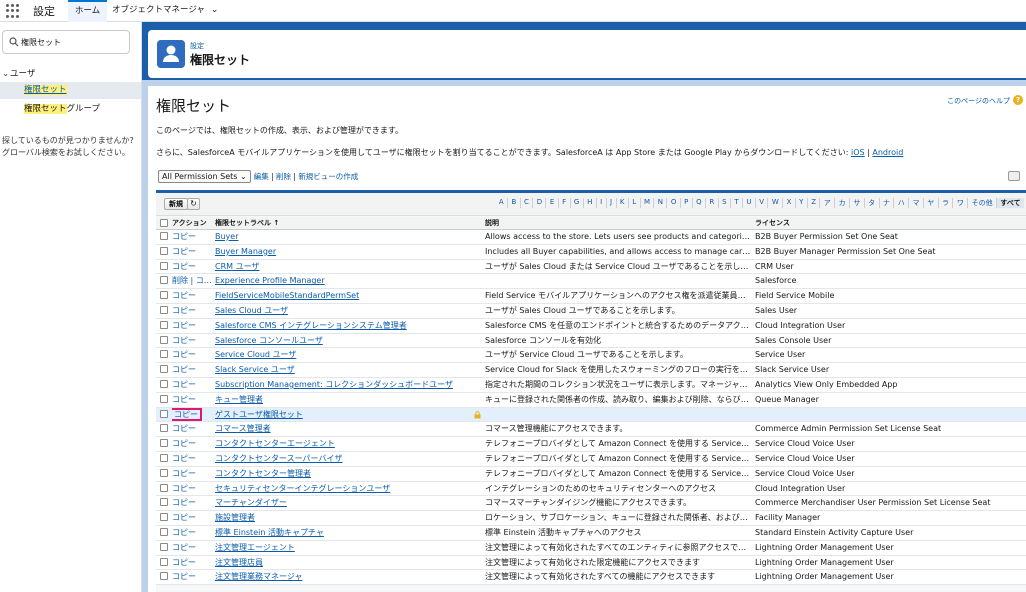  What do you see at coordinates (193, 204) in the screenshot?
I see `refresh-icon: ↻` at bounding box center [193, 204].